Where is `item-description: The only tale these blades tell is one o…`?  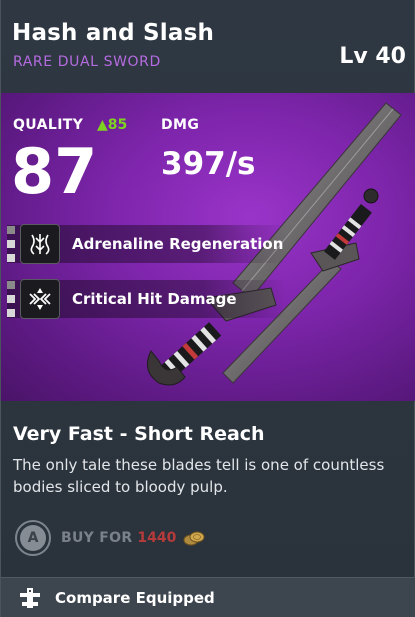 item-description: The only tale these blades tell is one o… is located at coordinates (199, 476).